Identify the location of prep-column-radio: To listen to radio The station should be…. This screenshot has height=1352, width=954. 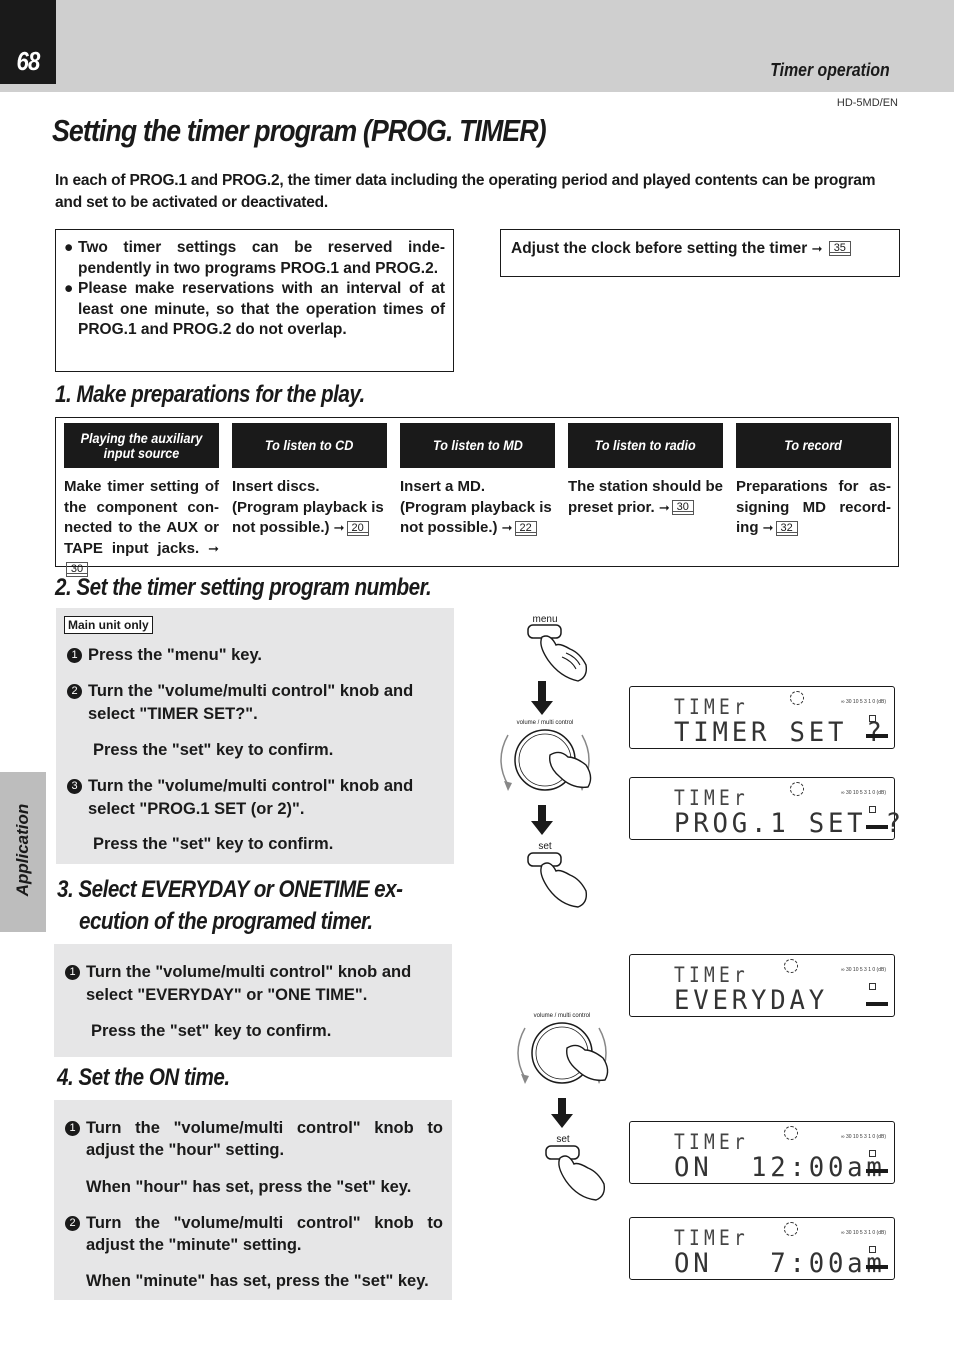
(645, 470).